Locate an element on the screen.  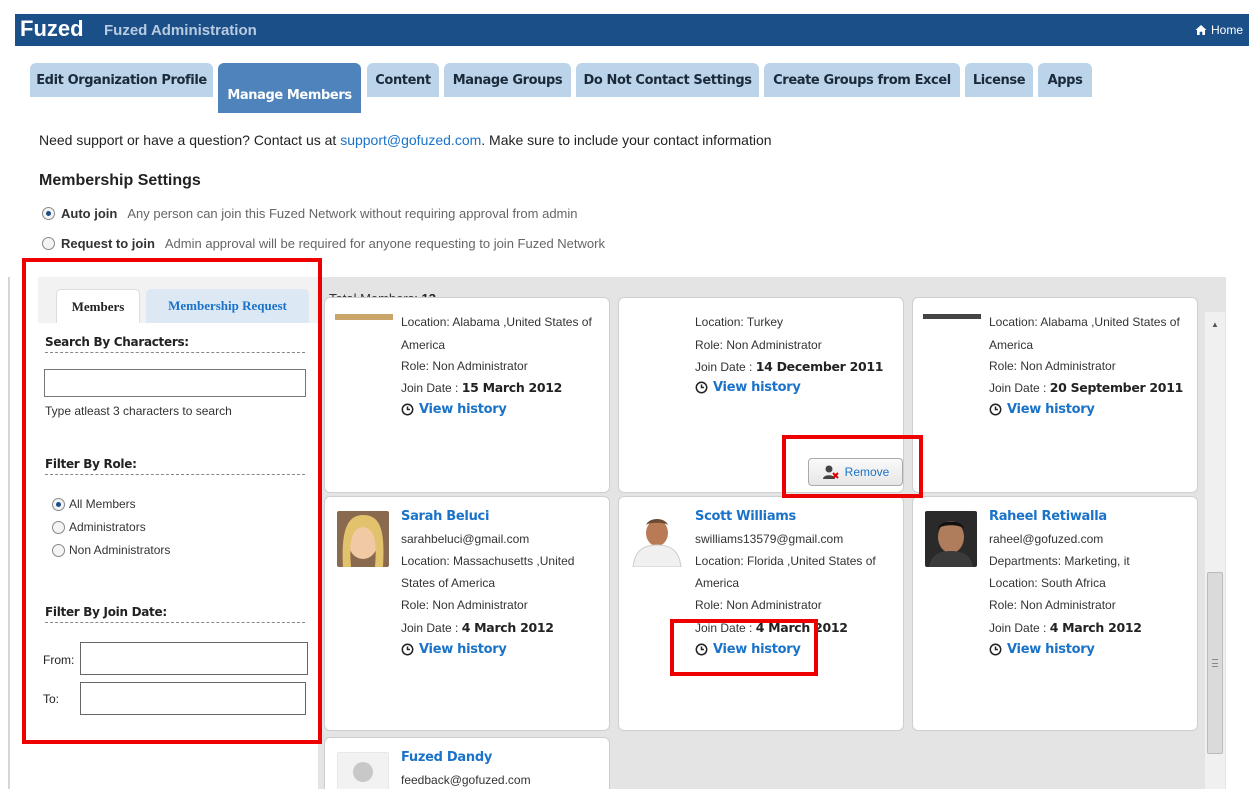
header-subtitle: Fuzed Administration is located at coordinates (180, 30).